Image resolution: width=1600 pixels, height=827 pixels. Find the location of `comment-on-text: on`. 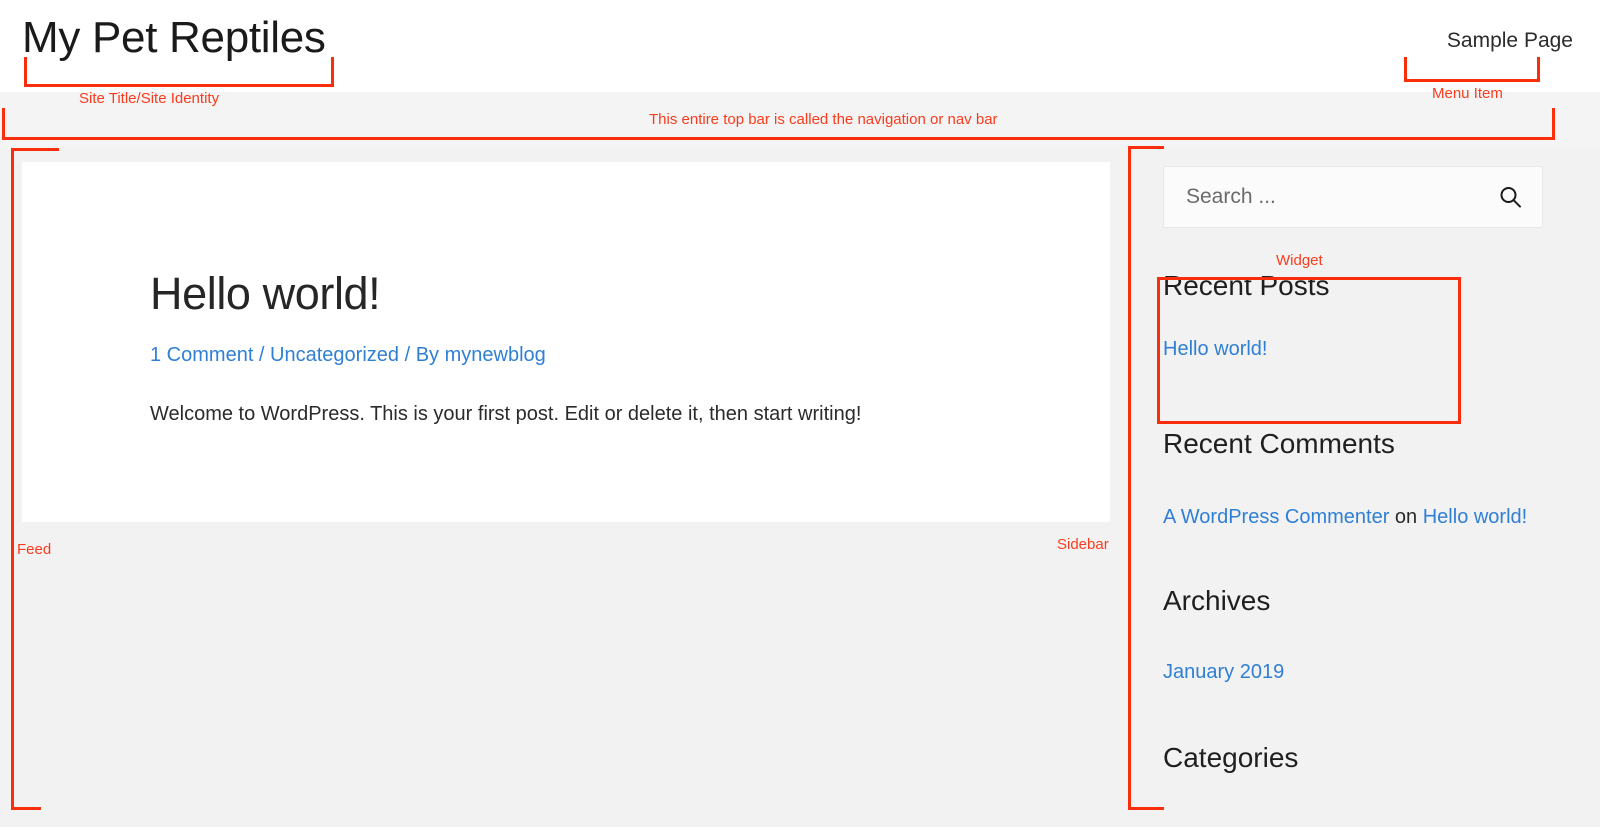

comment-on-text: on is located at coordinates (1406, 517).